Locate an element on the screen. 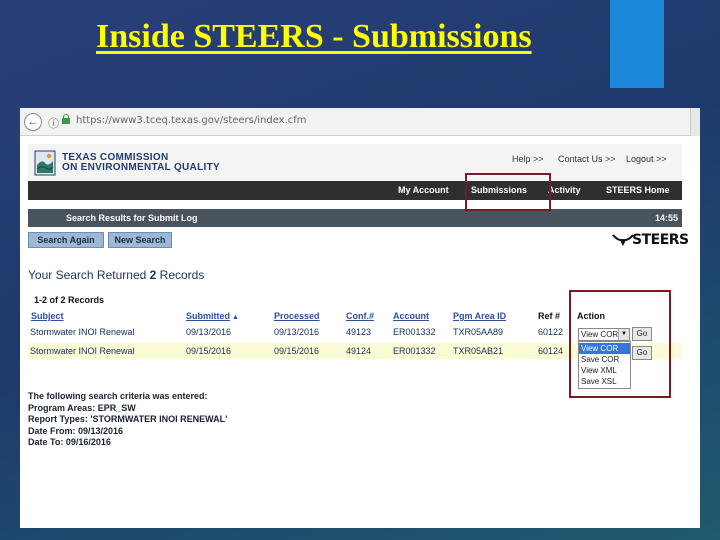  back-button: ← is located at coordinates (33, 122).